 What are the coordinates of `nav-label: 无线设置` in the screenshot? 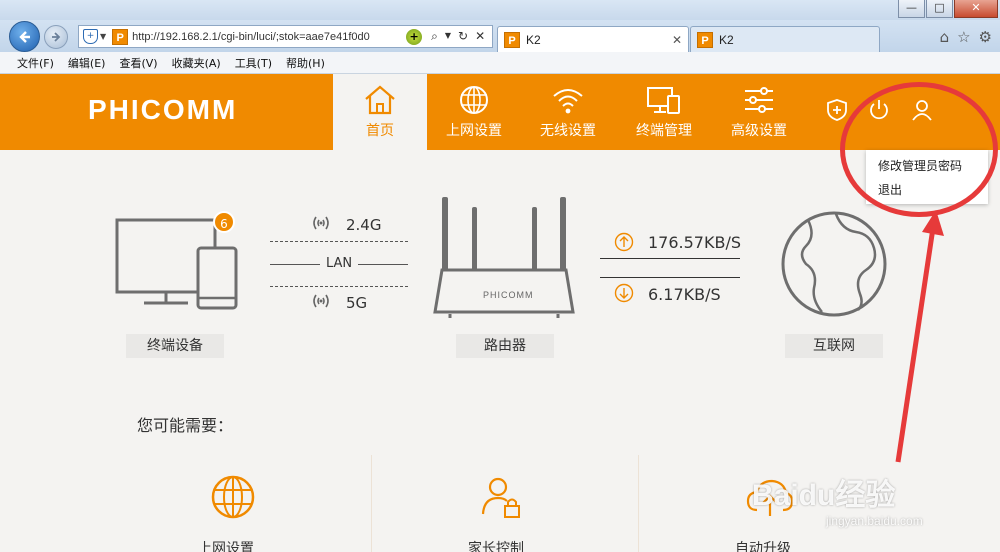 It's located at (568, 131).